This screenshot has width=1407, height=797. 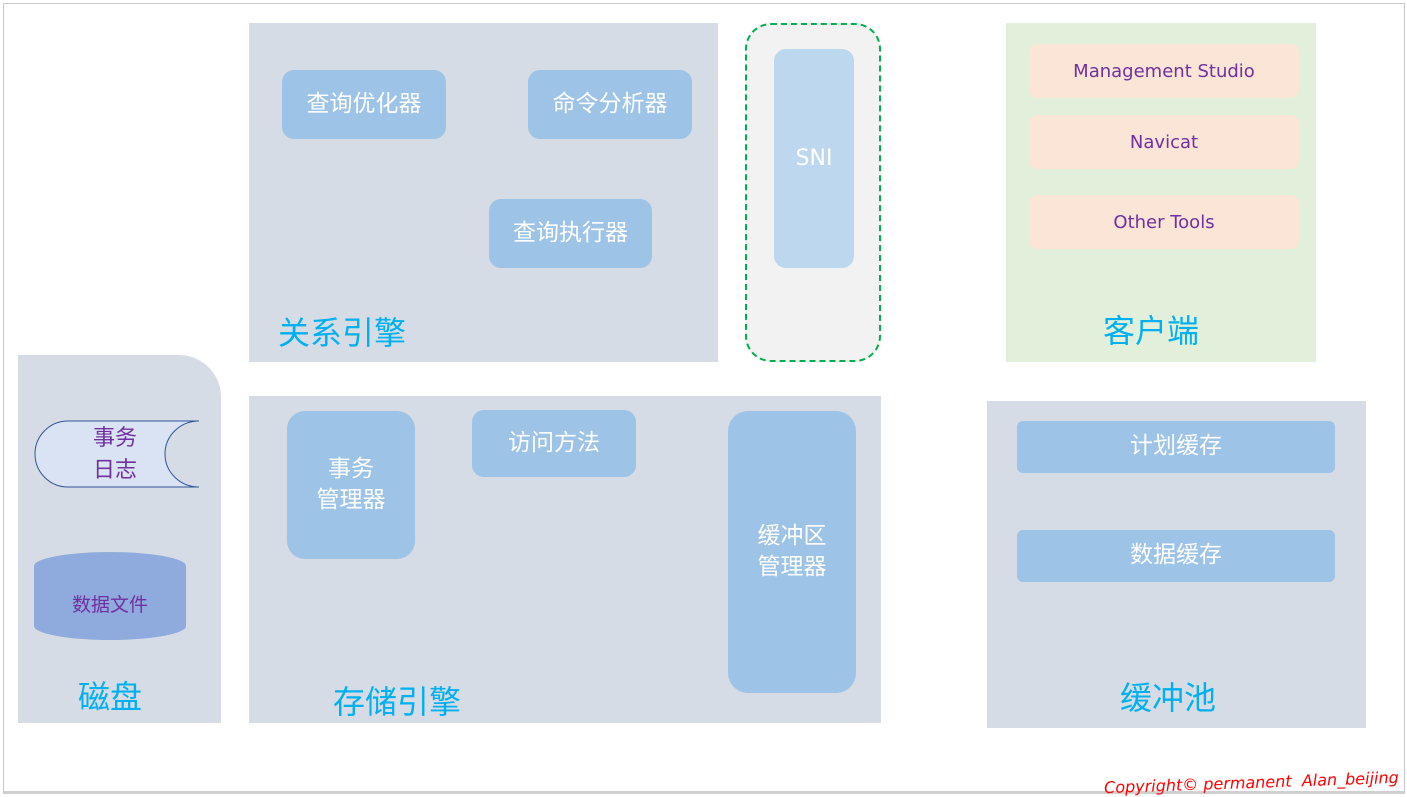 I want to click on storage-engine-title: 存储引擎, so click(x=397, y=702).